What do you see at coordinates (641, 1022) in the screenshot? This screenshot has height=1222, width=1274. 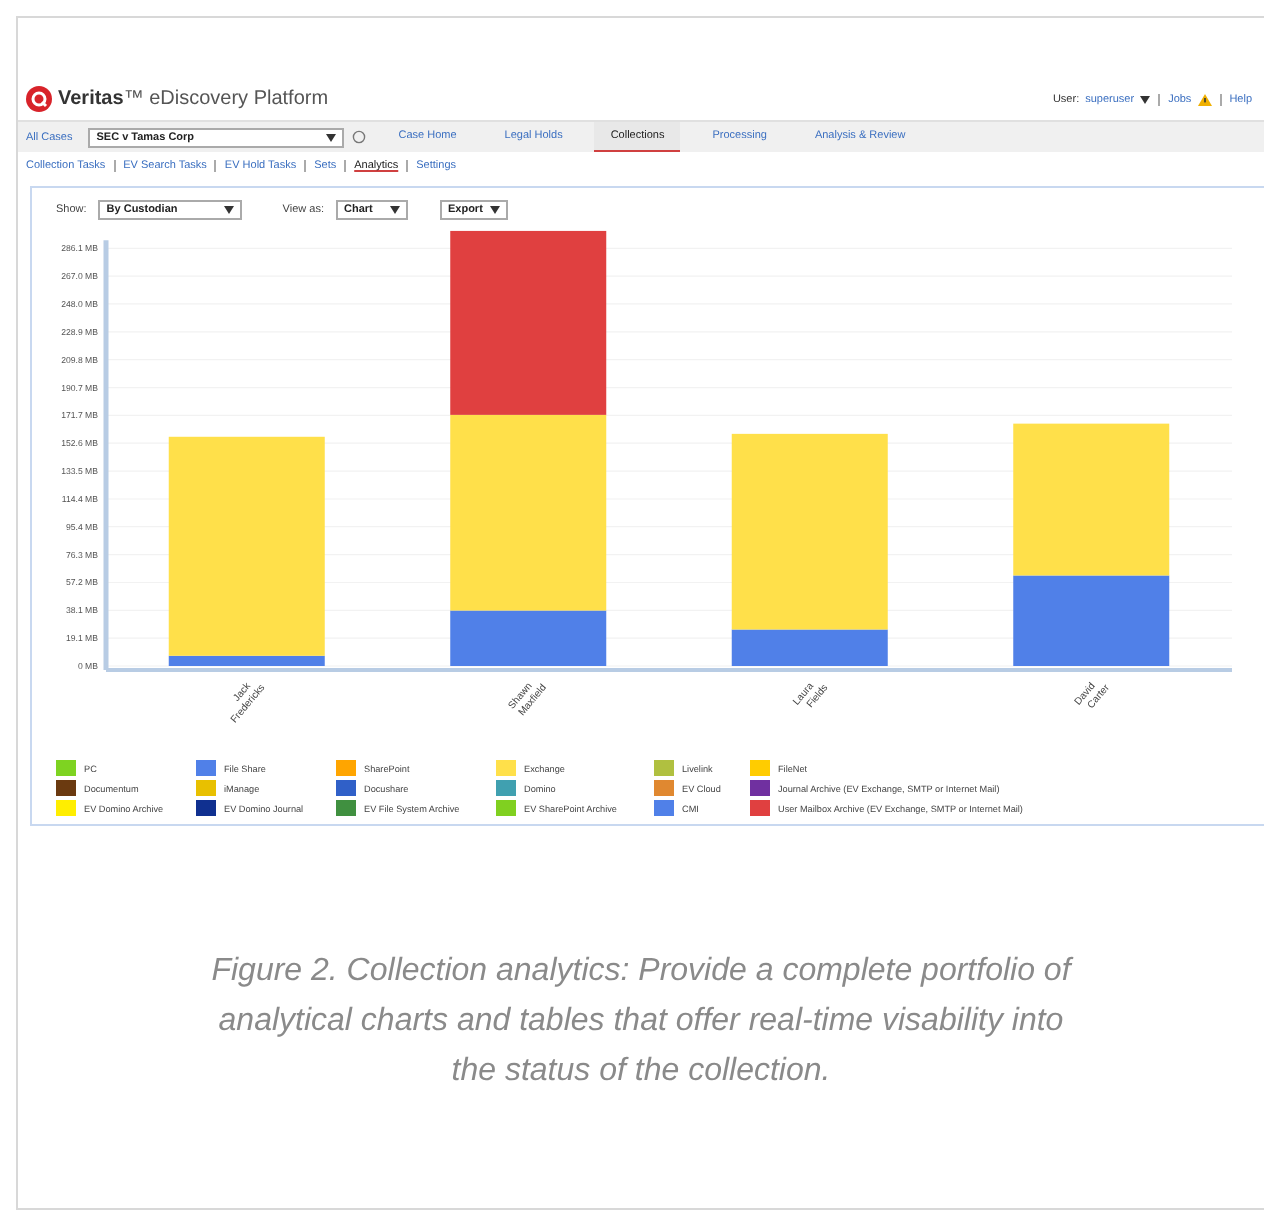 I see `figure-caption: Figure 2. Collection analytics: Provide a complete portfolio of analytical charts and tables that offer real-time visability into the status of the collection.` at bounding box center [641, 1022].